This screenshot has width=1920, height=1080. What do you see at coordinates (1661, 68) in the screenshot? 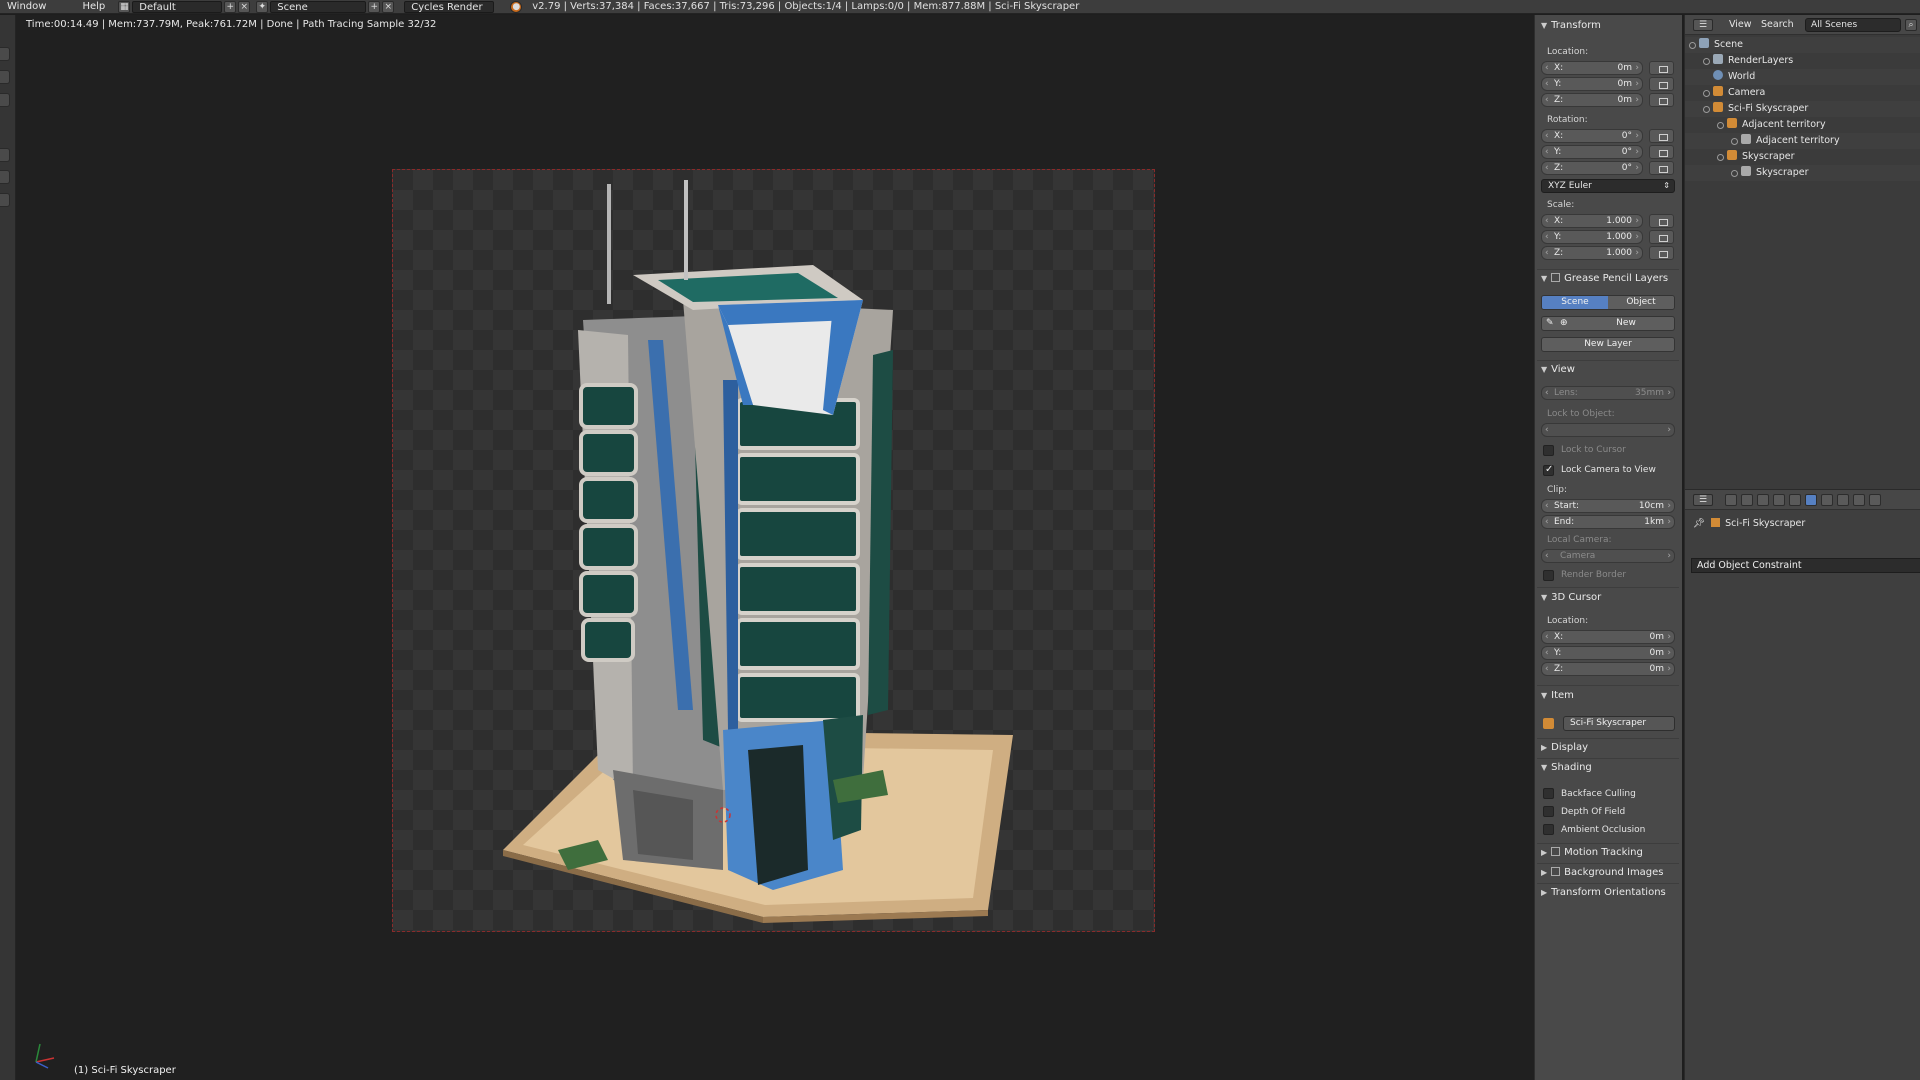
I see `lock-location-x-icon` at bounding box center [1661, 68].